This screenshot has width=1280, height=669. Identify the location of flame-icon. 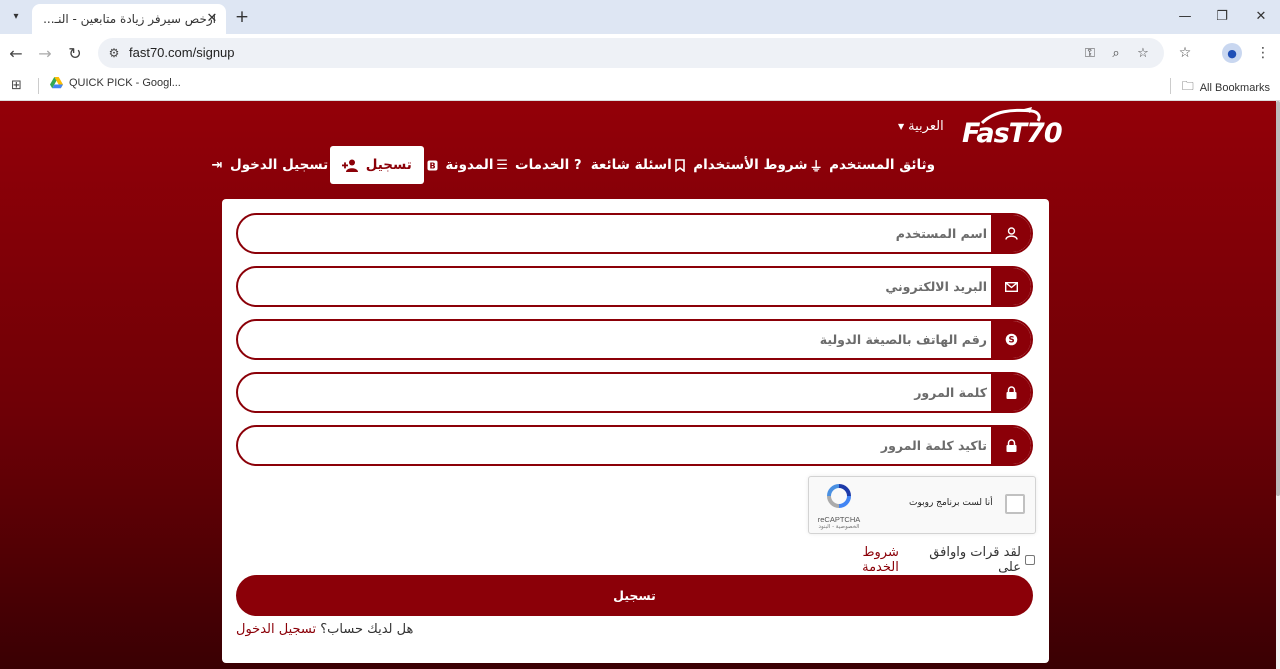
(1010, 116).